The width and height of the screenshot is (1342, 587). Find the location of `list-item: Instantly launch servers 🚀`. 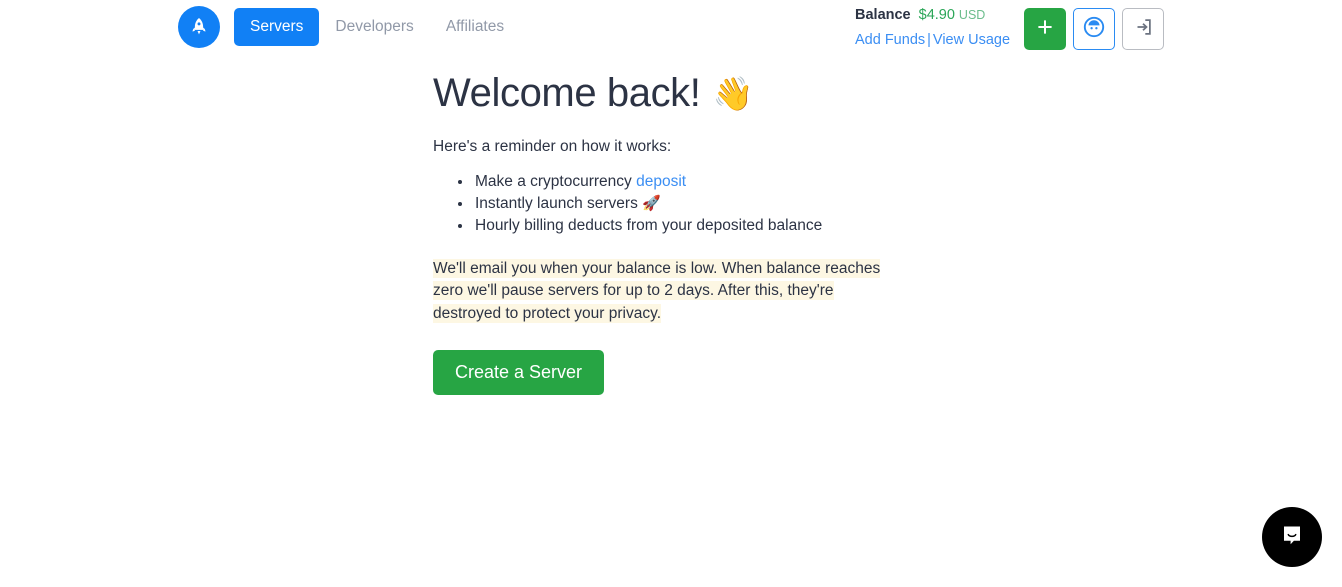

list-item: Instantly launch servers 🚀 is located at coordinates (733, 204).